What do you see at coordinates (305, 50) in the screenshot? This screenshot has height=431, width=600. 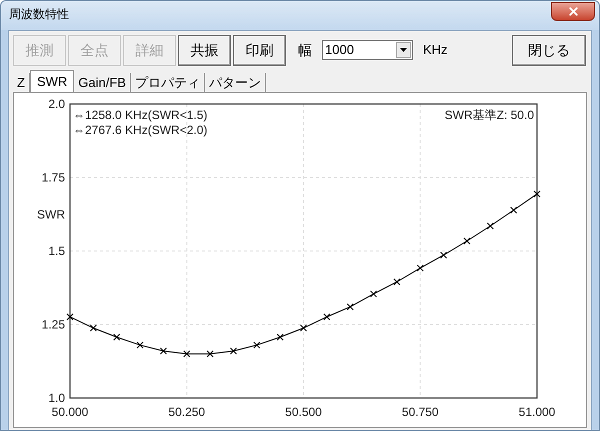 I see `width-label: 幅` at bounding box center [305, 50].